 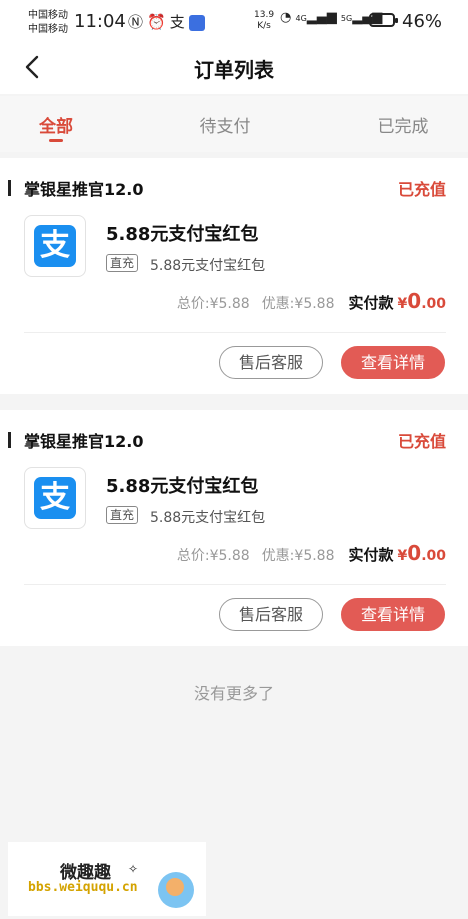 What do you see at coordinates (158, 22) in the screenshot?
I see `alarm-icon: ⏰` at bounding box center [158, 22].